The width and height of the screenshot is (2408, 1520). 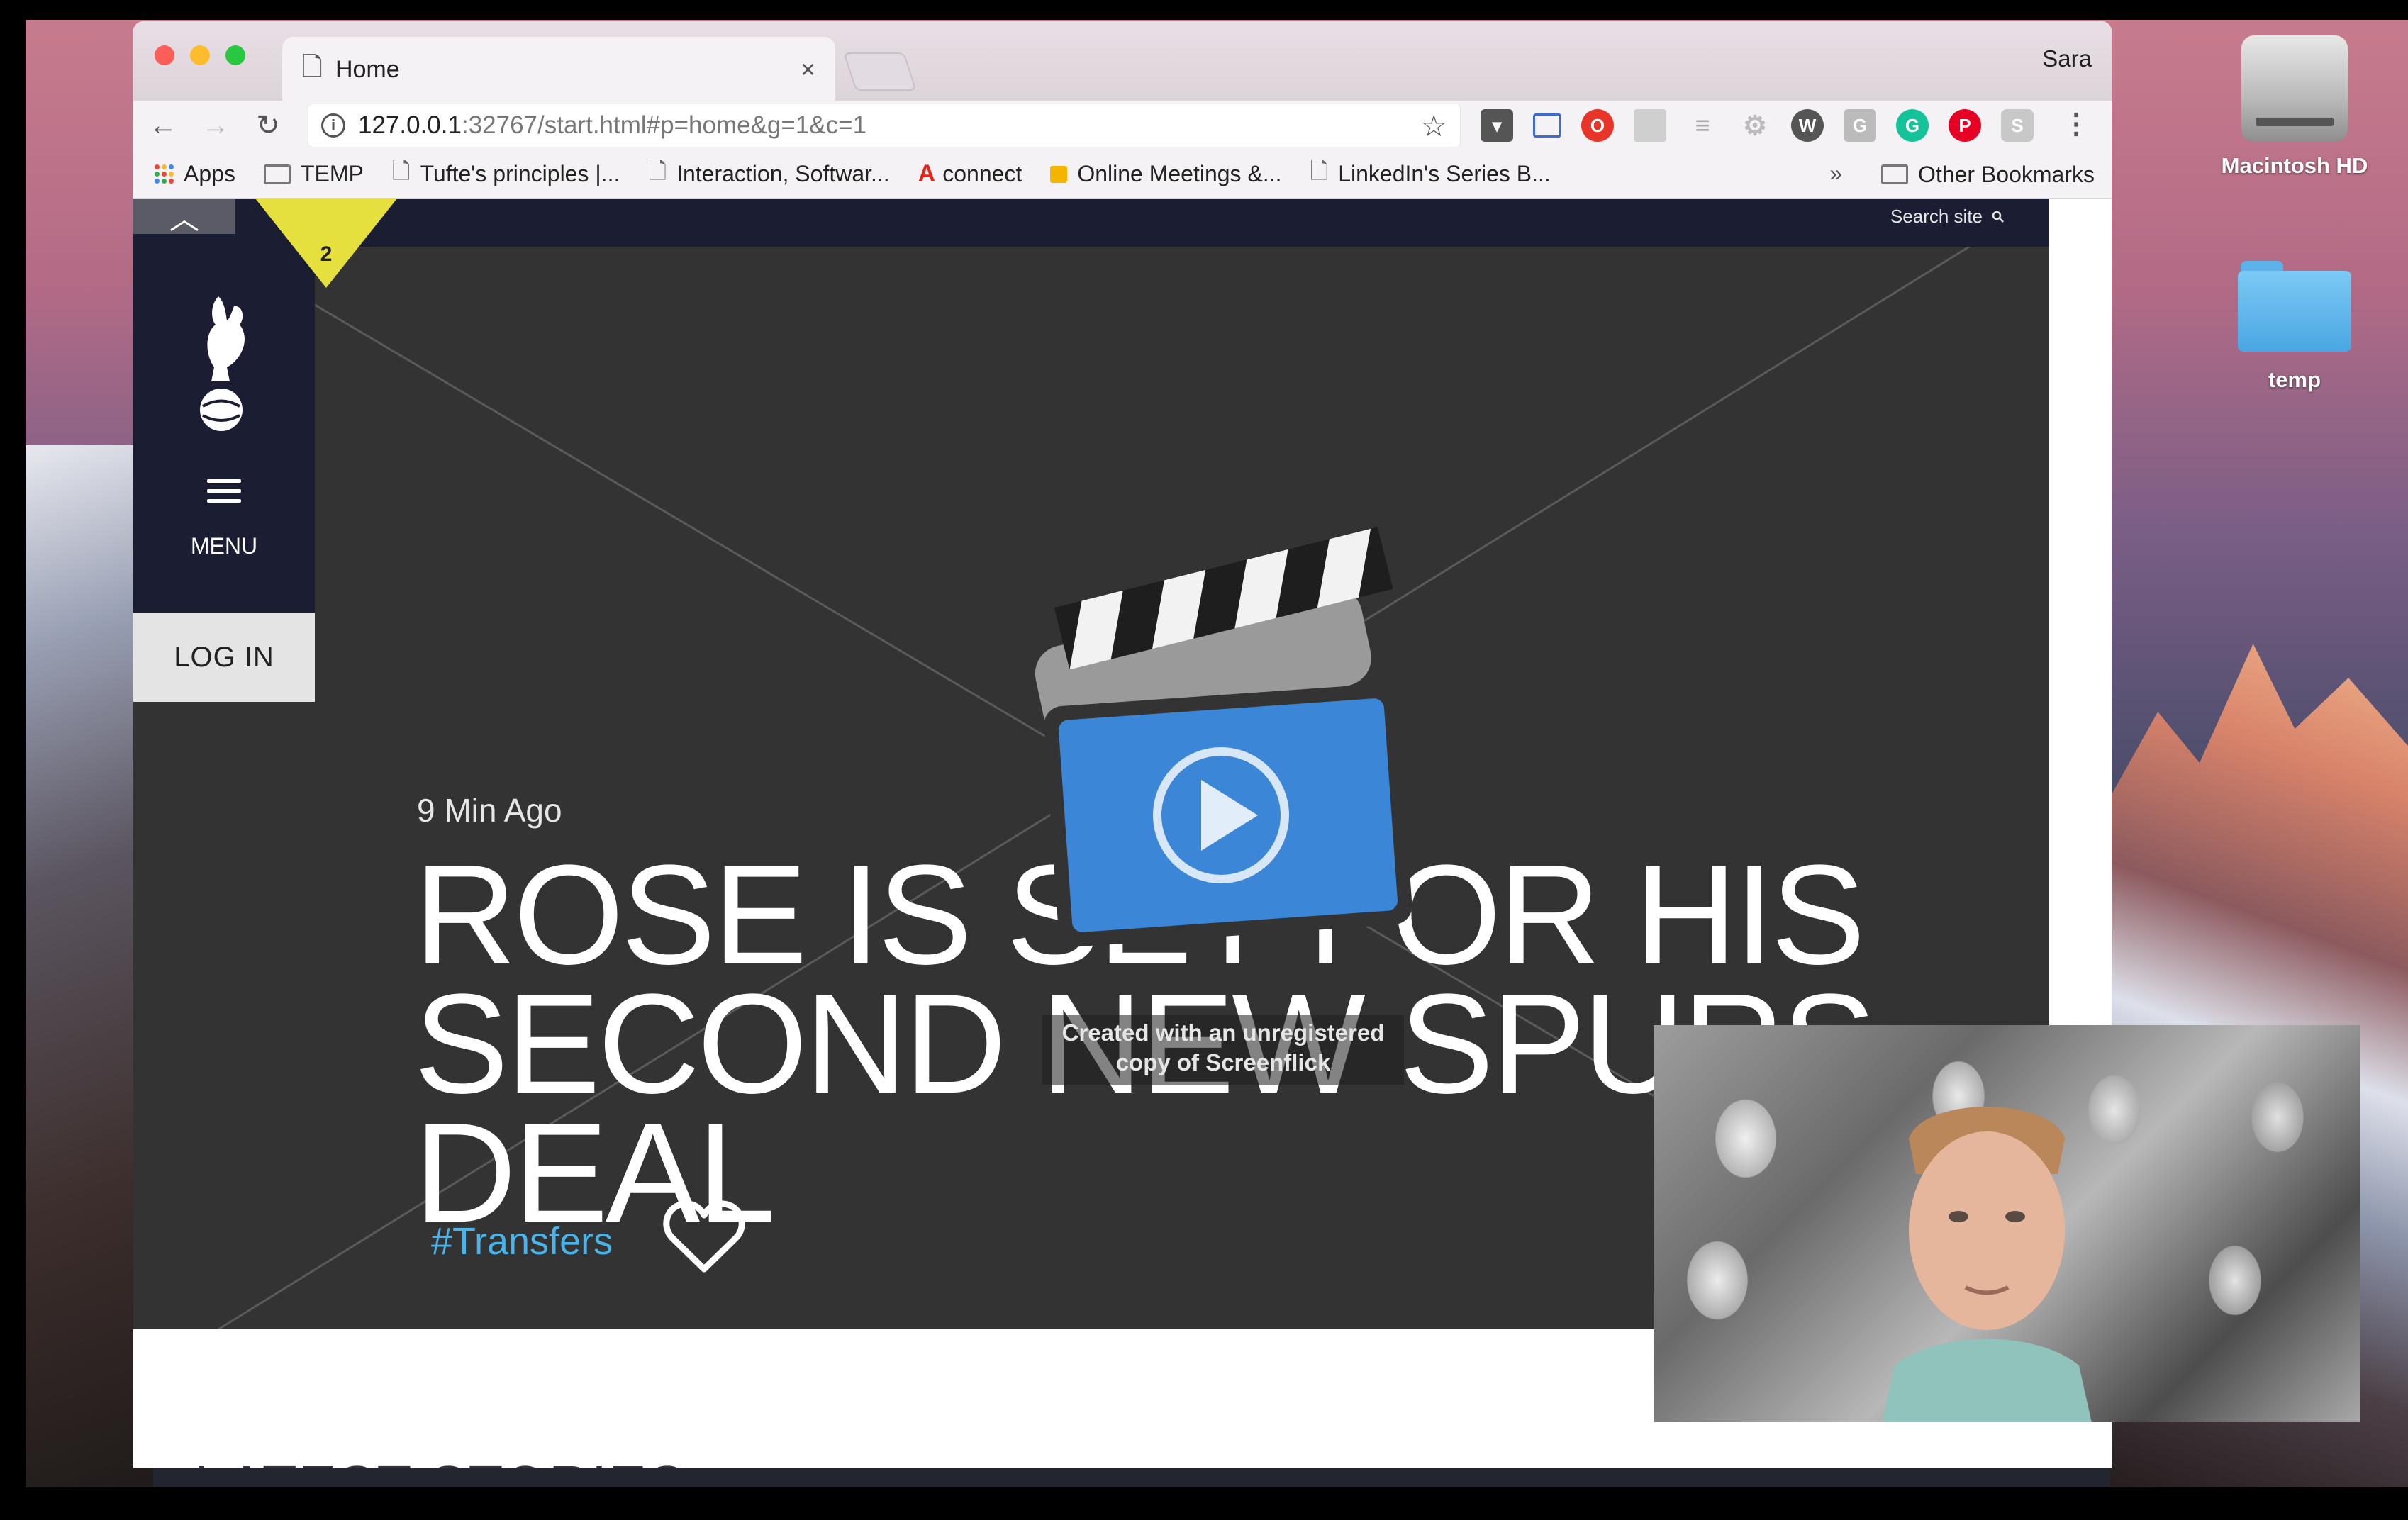 What do you see at coordinates (268, 126) in the screenshot?
I see `reload-button: ↻` at bounding box center [268, 126].